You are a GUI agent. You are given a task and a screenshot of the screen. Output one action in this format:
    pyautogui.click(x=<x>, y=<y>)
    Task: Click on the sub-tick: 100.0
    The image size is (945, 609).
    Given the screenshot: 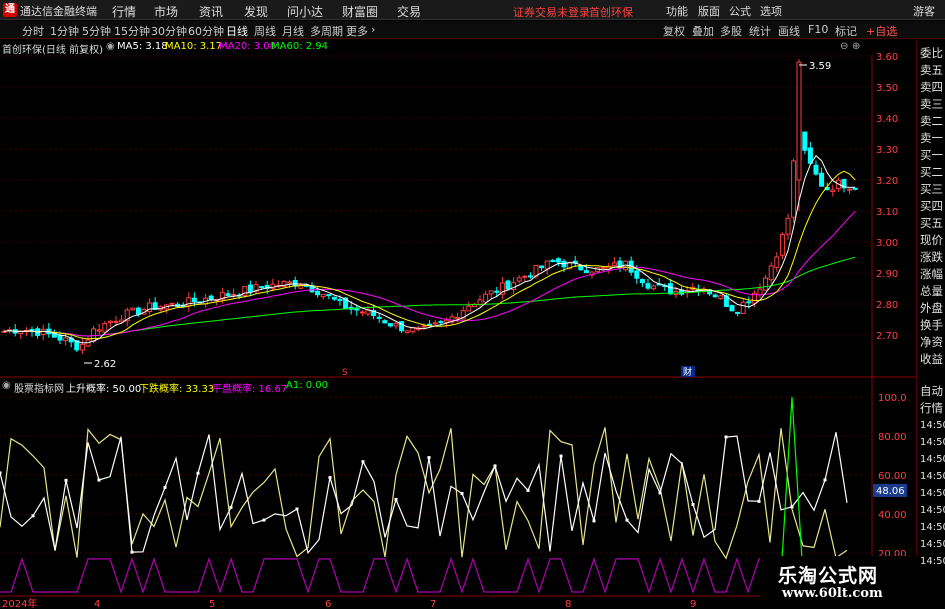 What is the action you would take?
    pyautogui.click(x=892, y=398)
    